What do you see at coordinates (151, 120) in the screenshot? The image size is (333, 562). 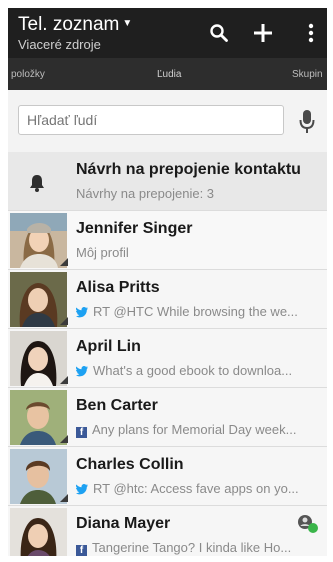 I see `search-input` at bounding box center [151, 120].